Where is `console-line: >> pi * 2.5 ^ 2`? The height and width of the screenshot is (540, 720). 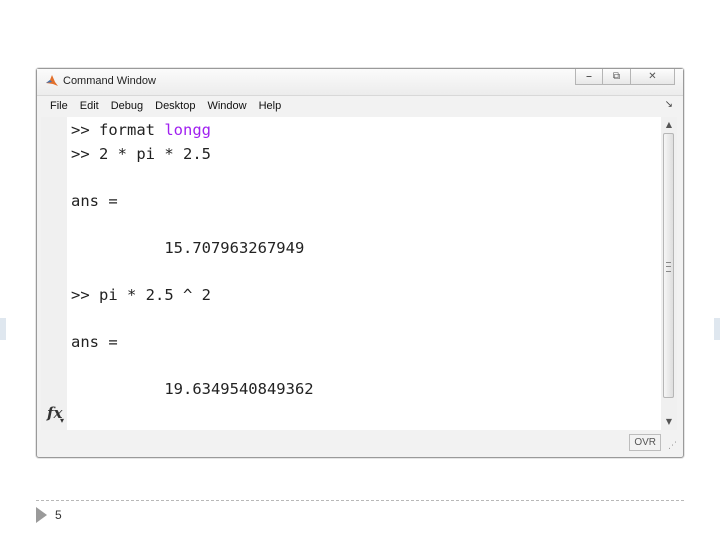
console-line: >> pi * 2.5 ^ 2 is located at coordinates (141, 295).